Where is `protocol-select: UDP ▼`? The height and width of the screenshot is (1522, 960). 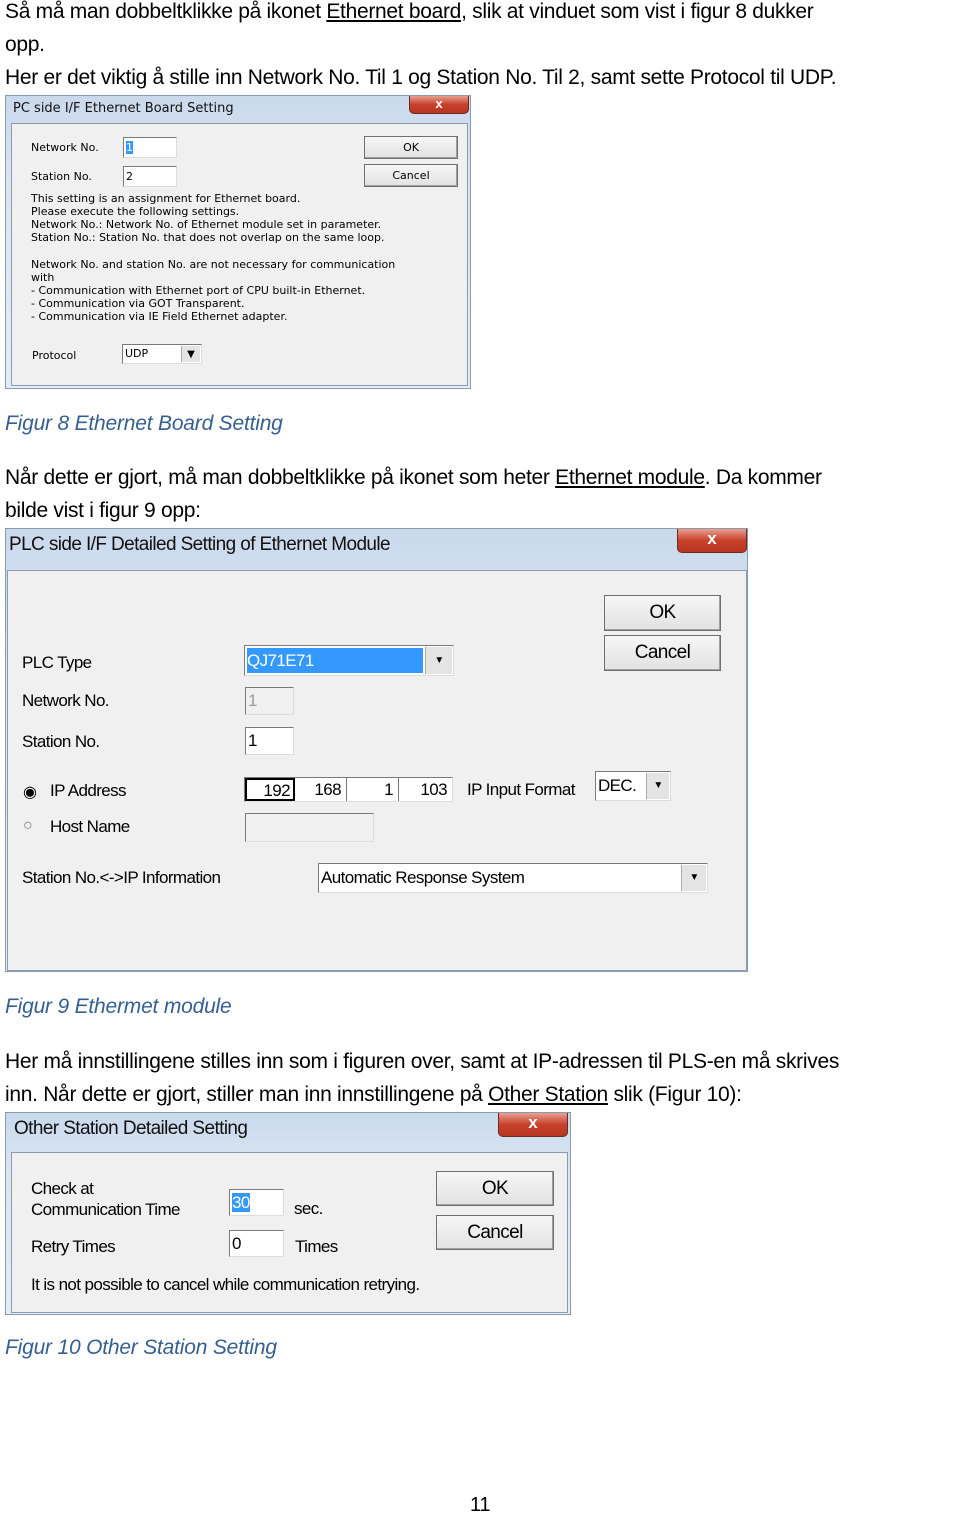
protocol-select: UDP ▼ is located at coordinates (162, 354).